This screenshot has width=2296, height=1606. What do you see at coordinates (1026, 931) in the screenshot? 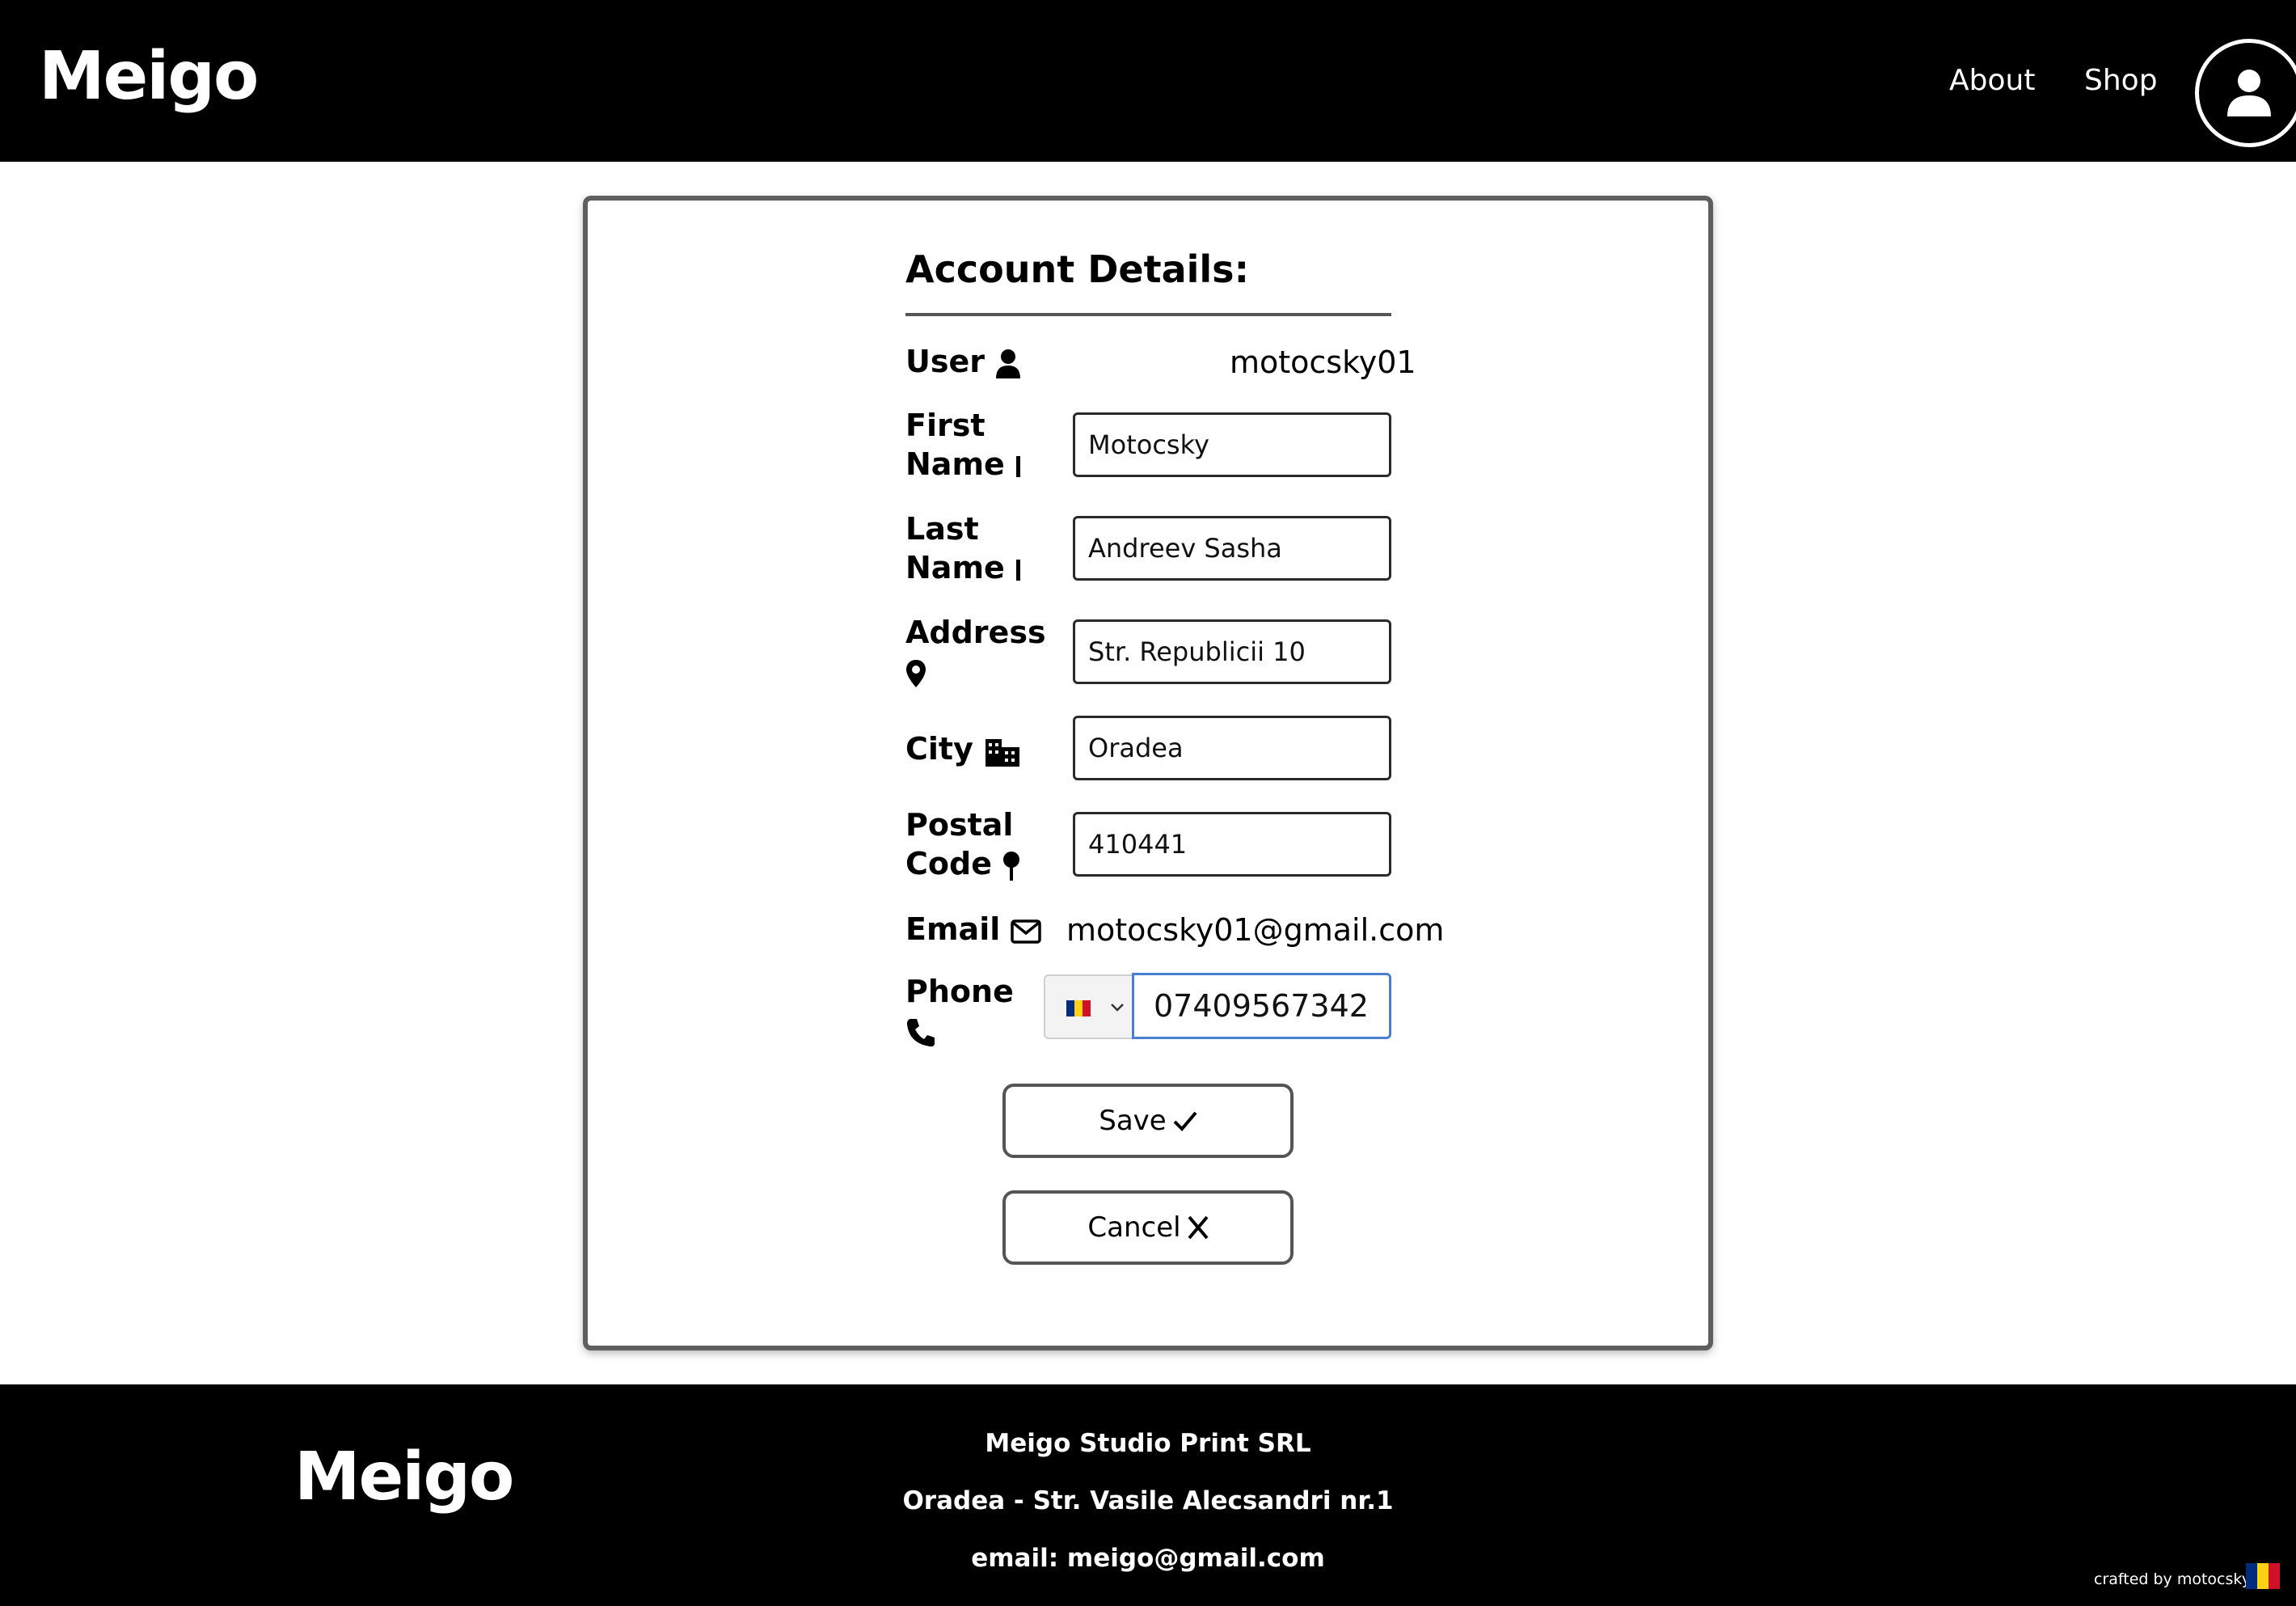
I see `envelope-icon` at bounding box center [1026, 931].